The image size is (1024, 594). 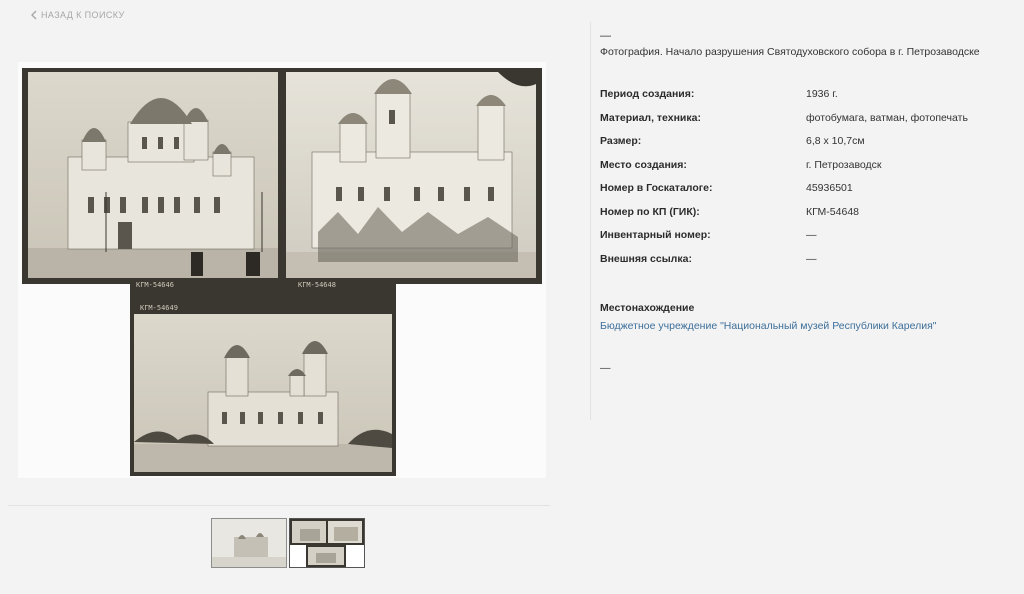 I want to click on property-value: 1936 г., so click(x=822, y=94).